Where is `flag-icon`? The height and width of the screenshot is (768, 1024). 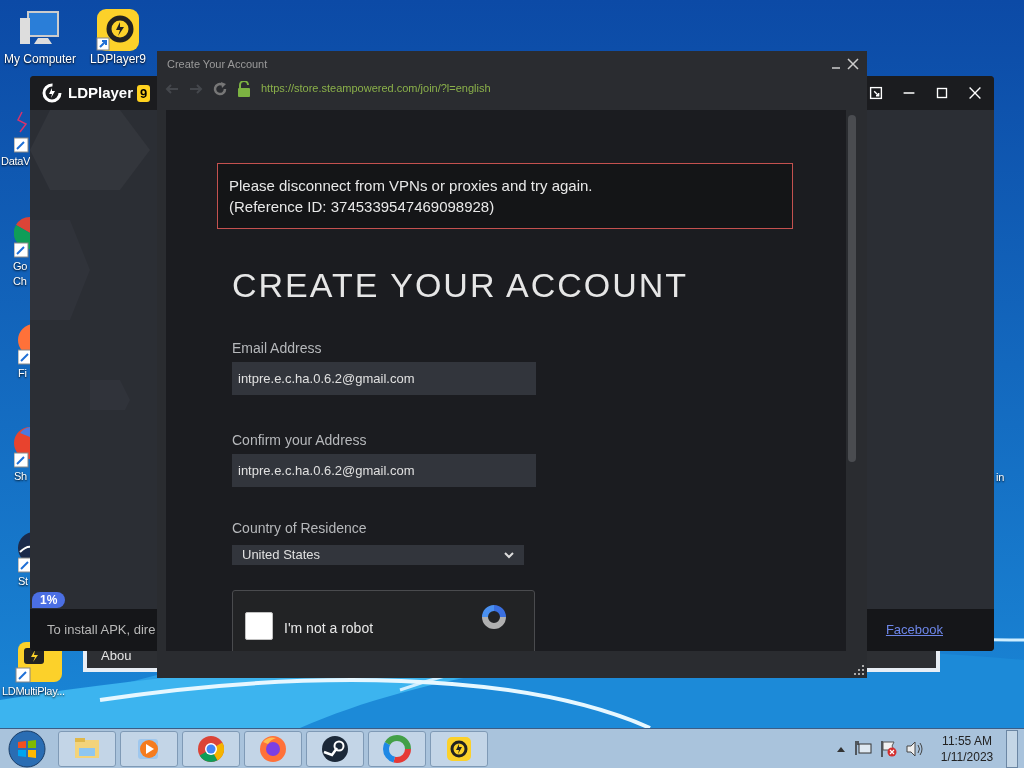 flag-icon is located at coordinates (889, 748).